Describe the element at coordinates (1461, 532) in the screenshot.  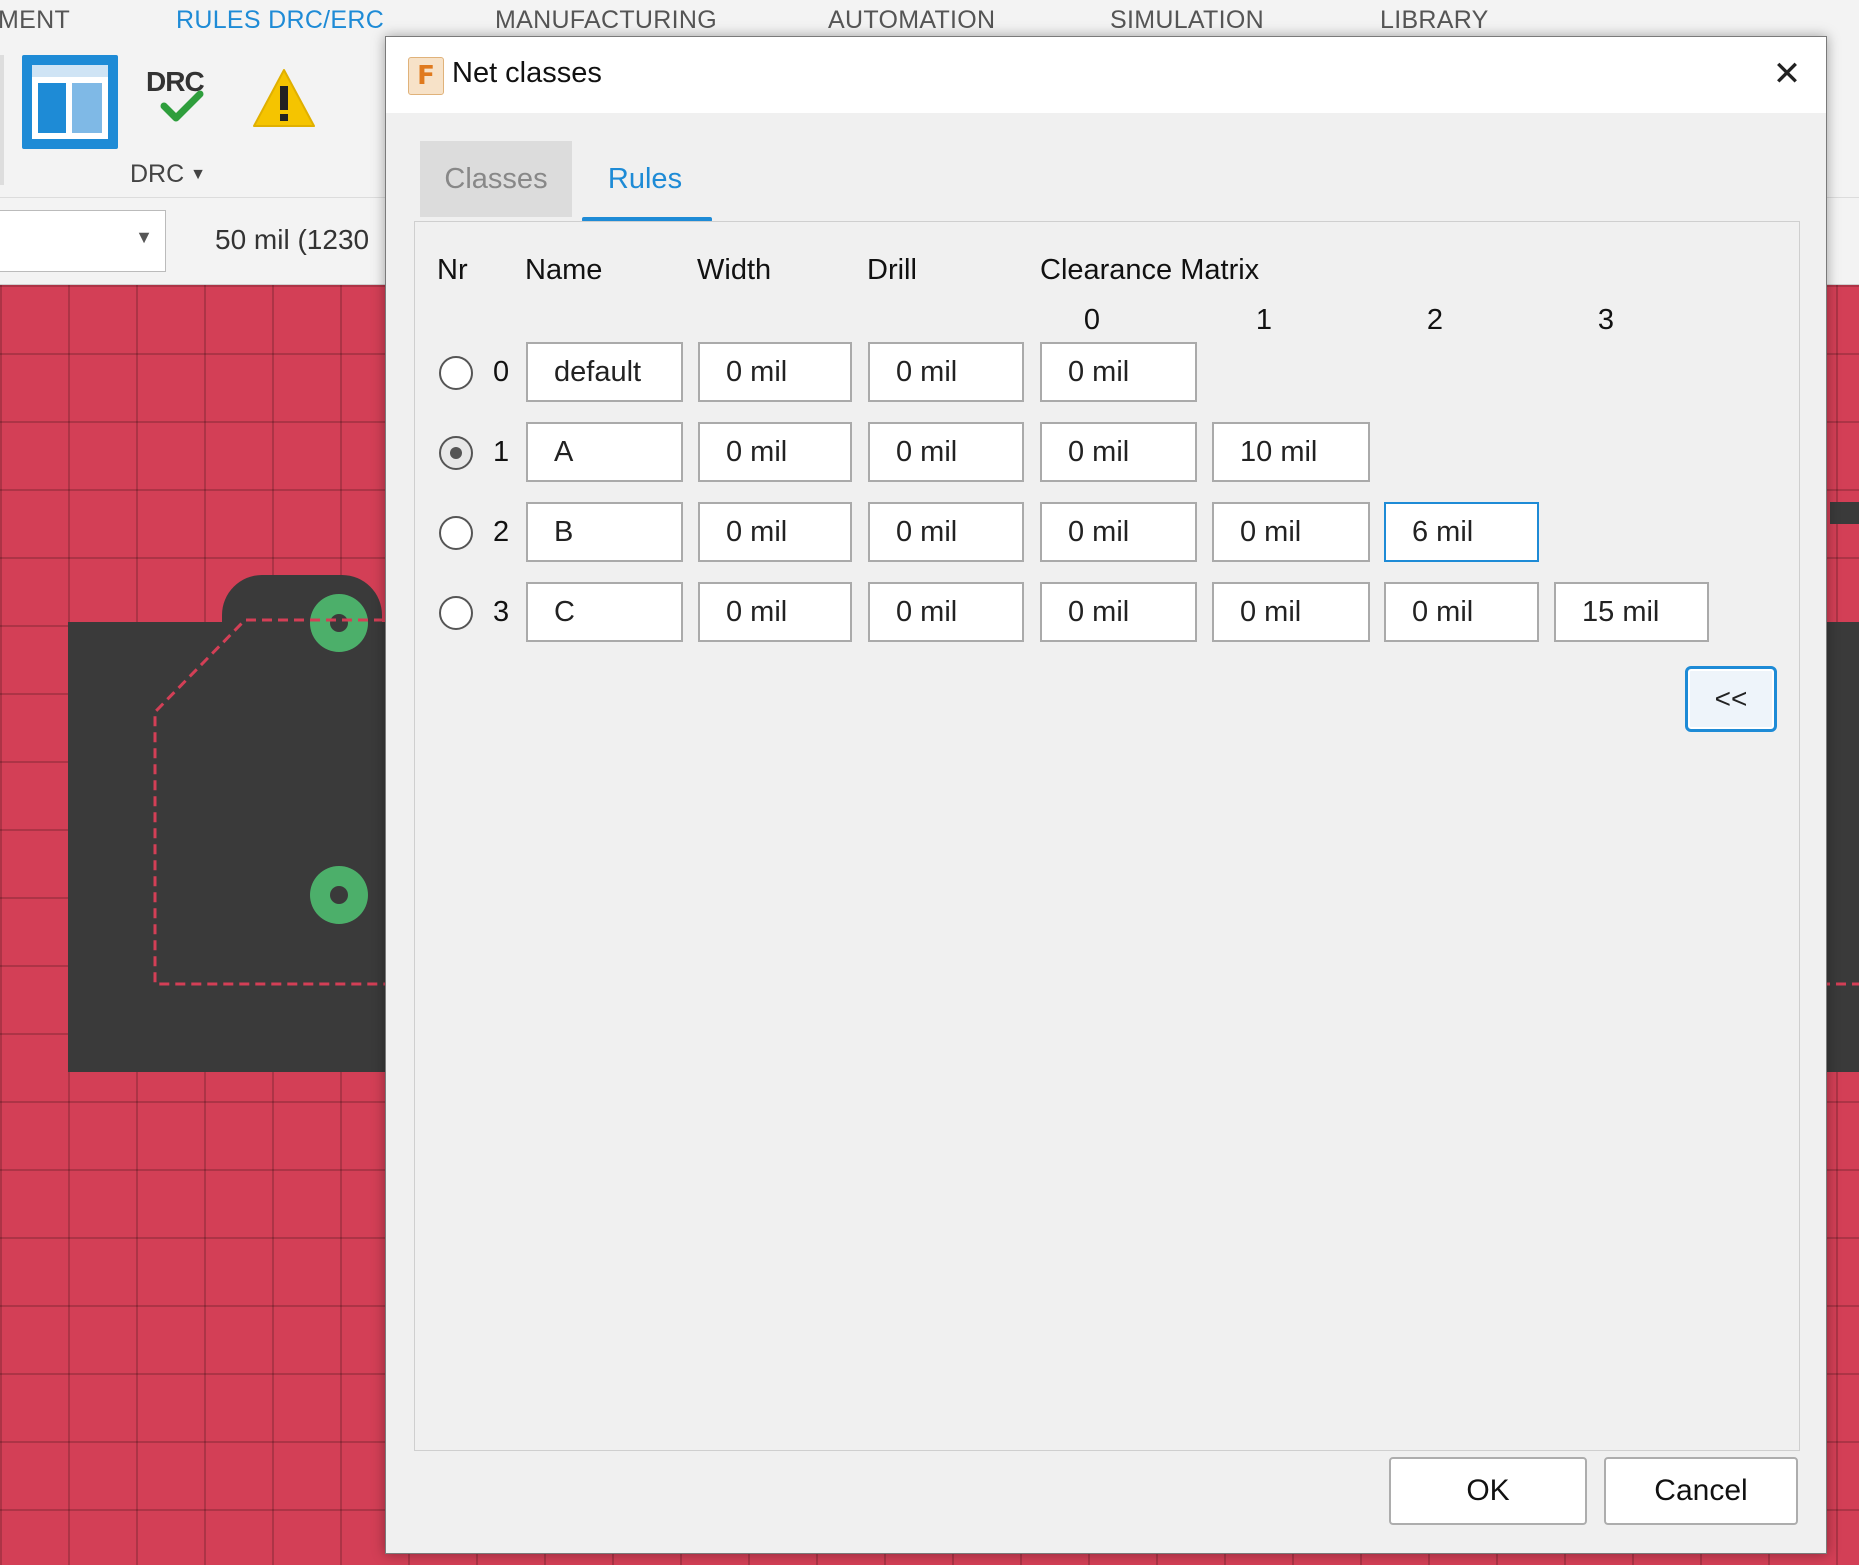
I see `clearance-field-2-2: 6 mil` at that location.